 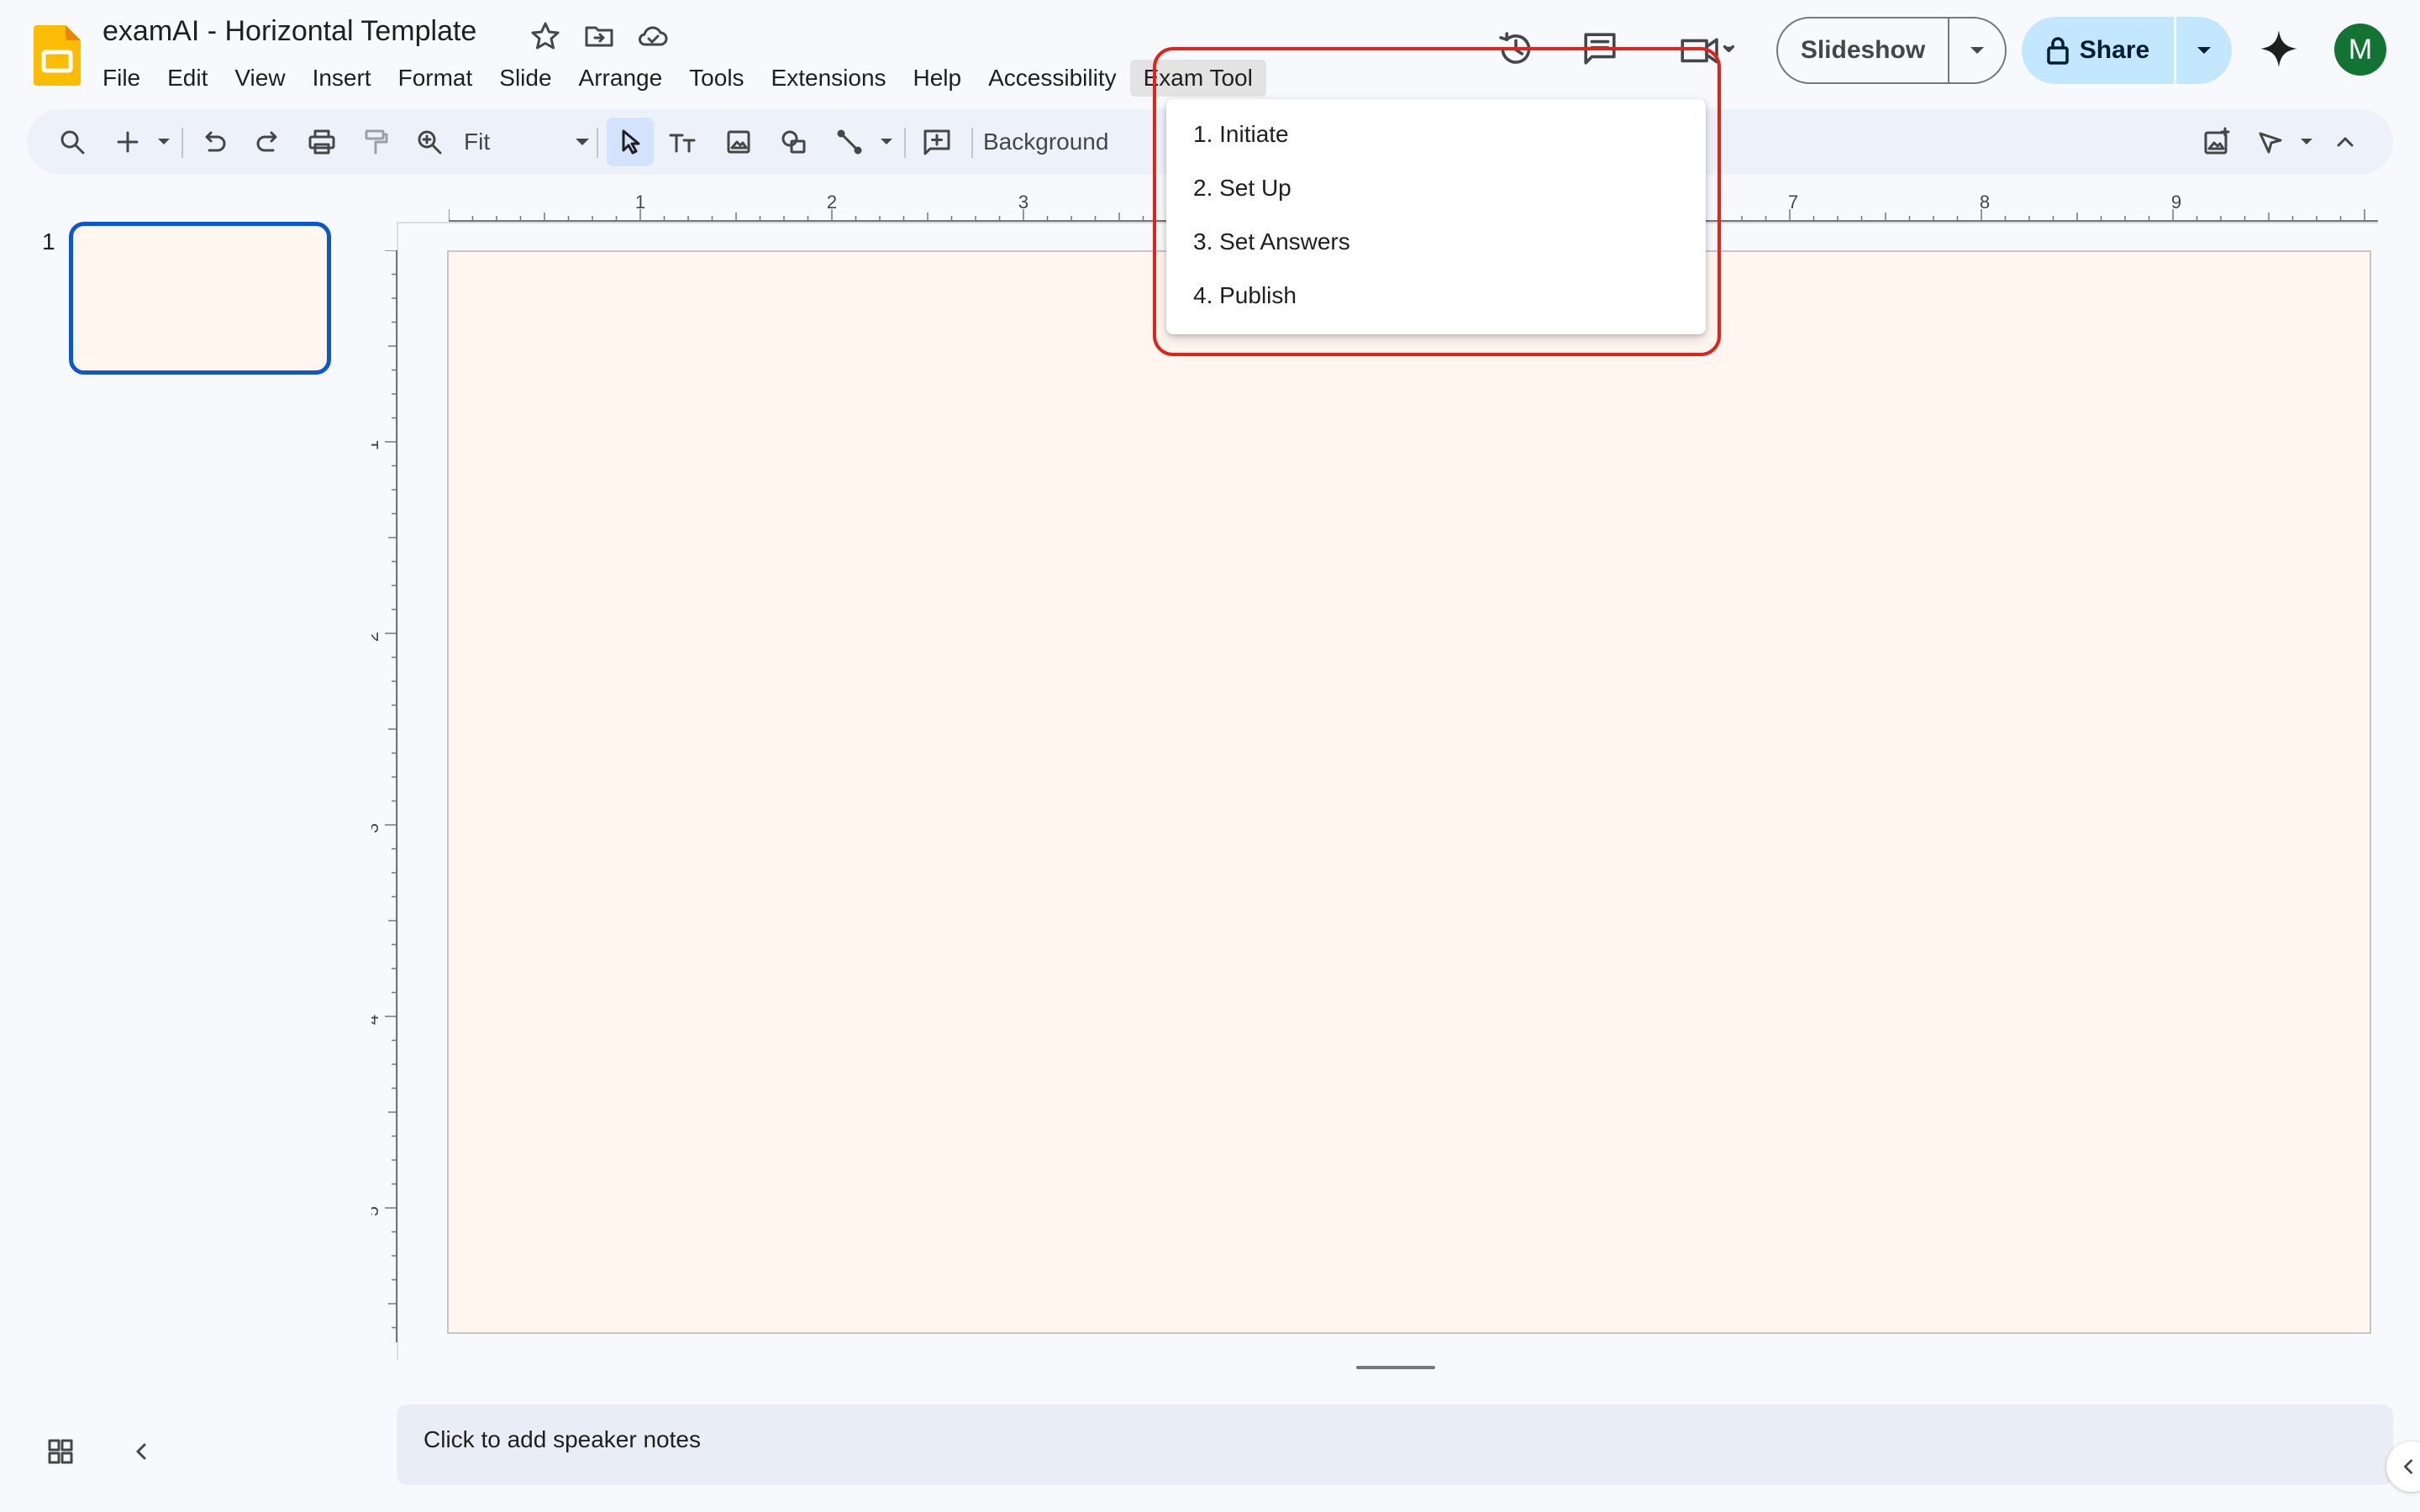 What do you see at coordinates (738, 142) in the screenshot?
I see `insert-image-icon` at bounding box center [738, 142].